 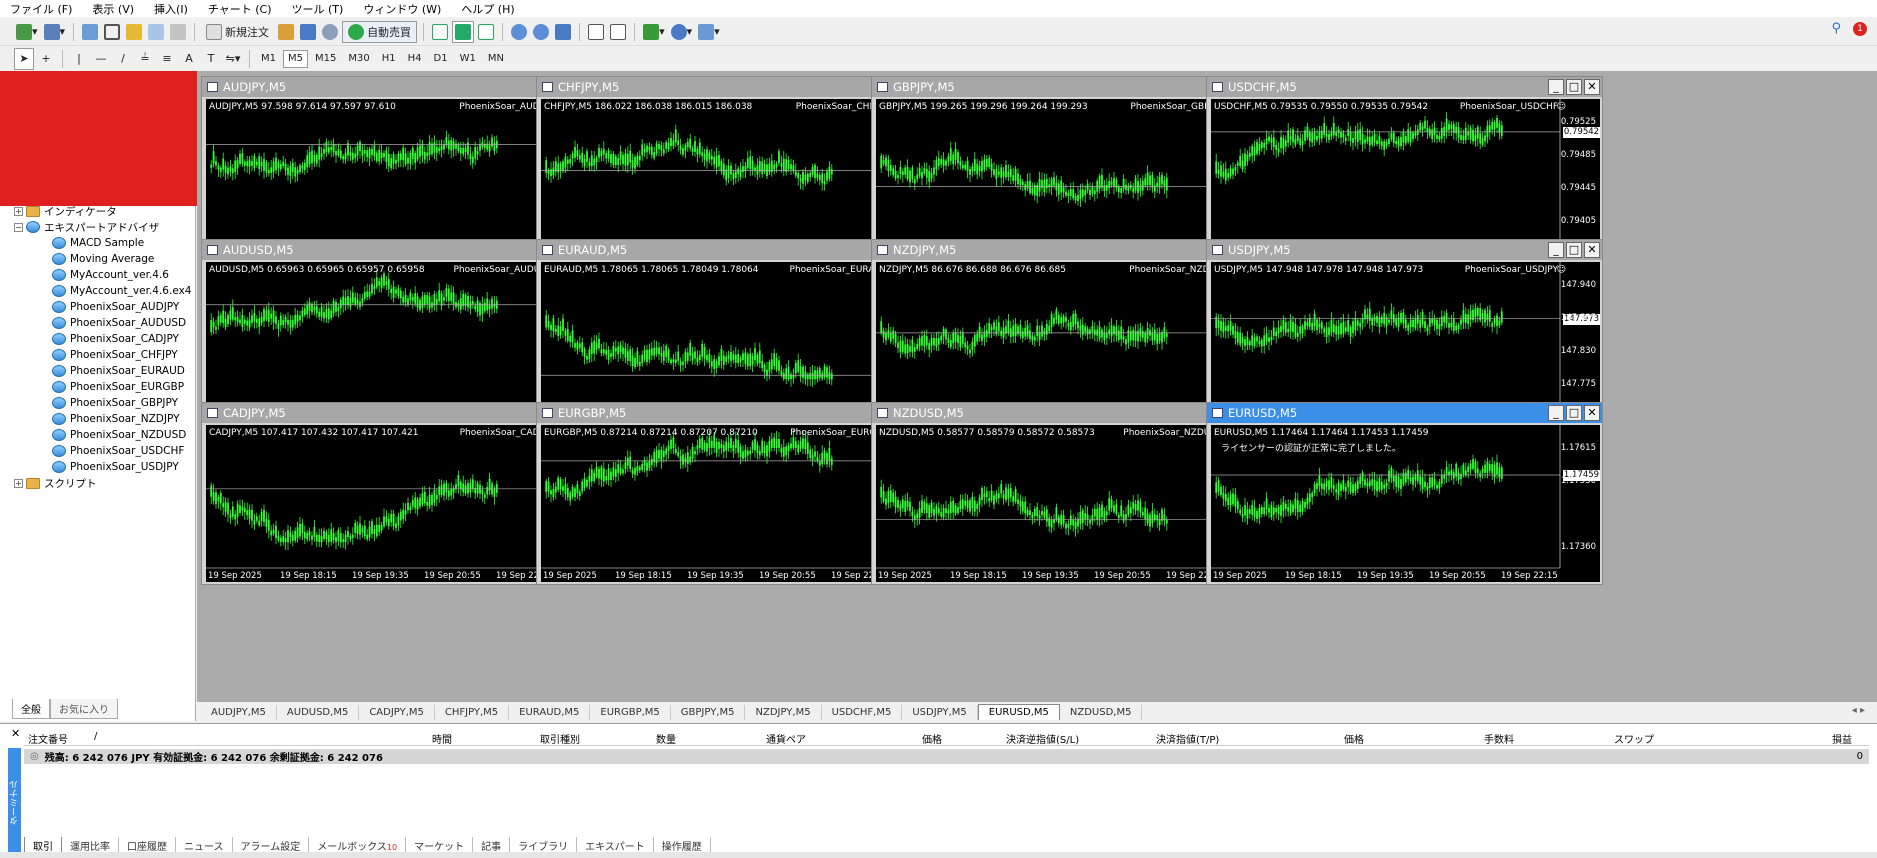 I want to click on expert-item: PhoenixSoar_NZDJPY, so click(x=104, y=419).